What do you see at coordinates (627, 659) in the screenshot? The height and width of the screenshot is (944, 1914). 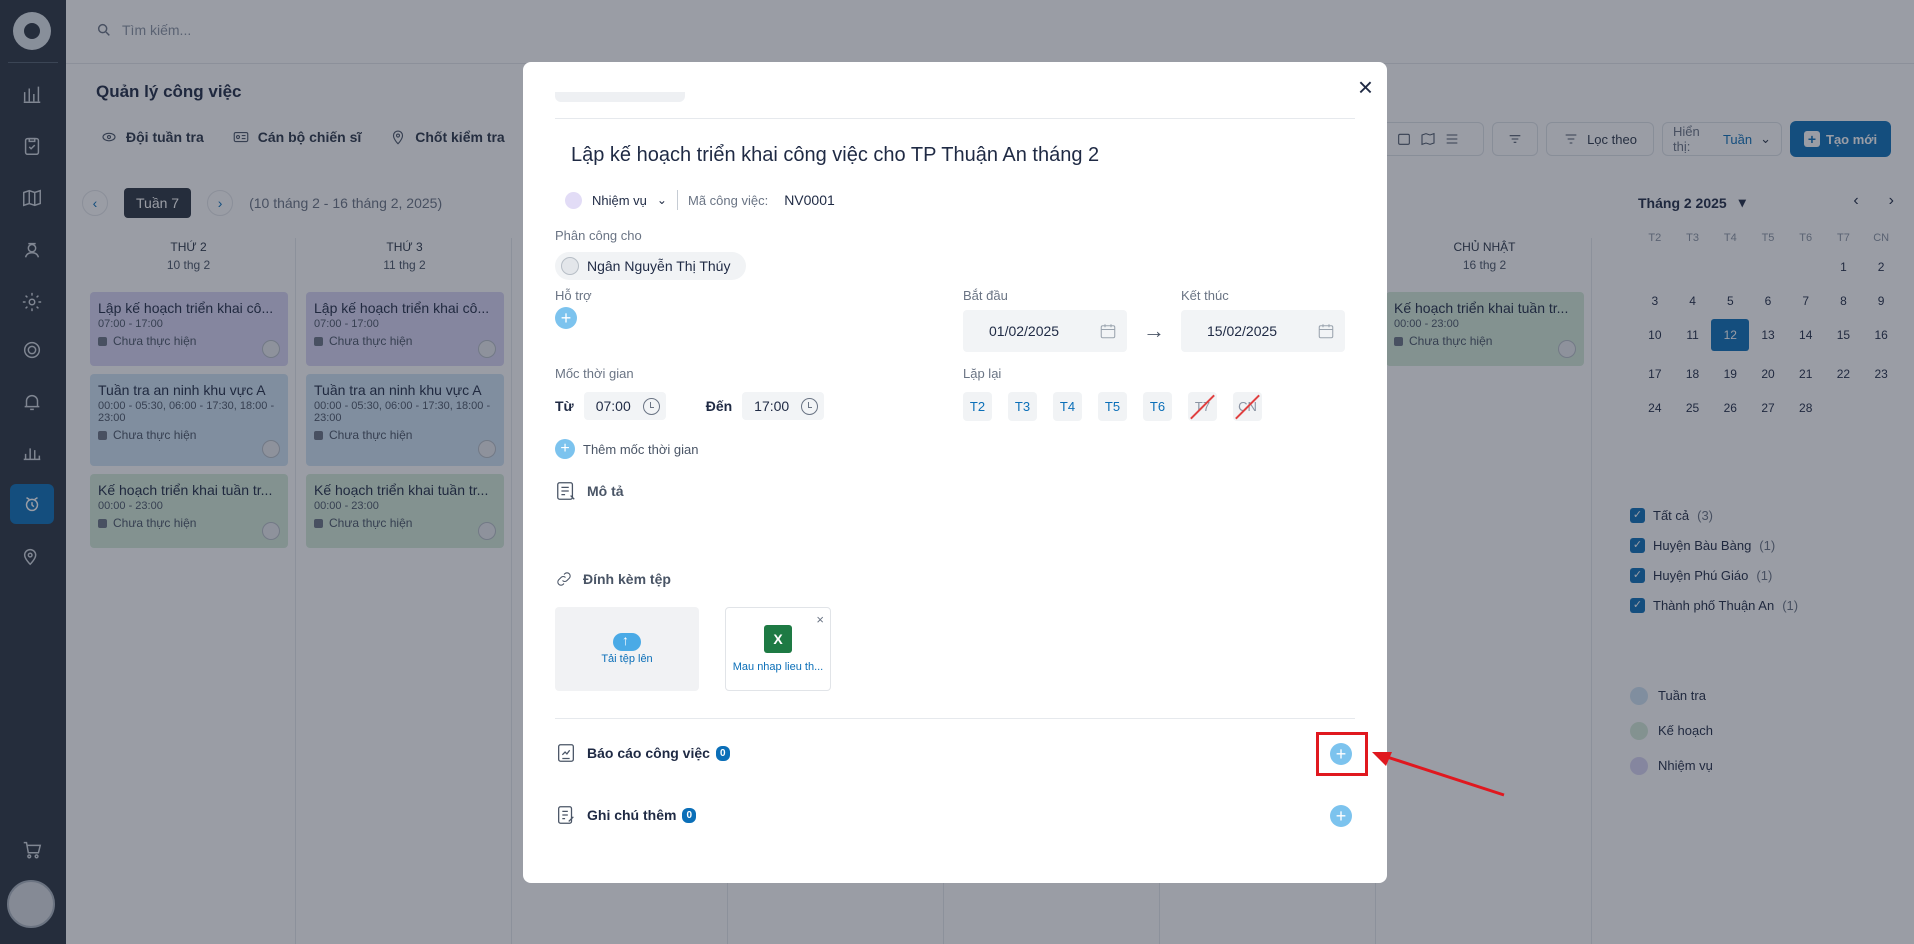 I see `upload-label: Tải tệp lên` at bounding box center [627, 659].